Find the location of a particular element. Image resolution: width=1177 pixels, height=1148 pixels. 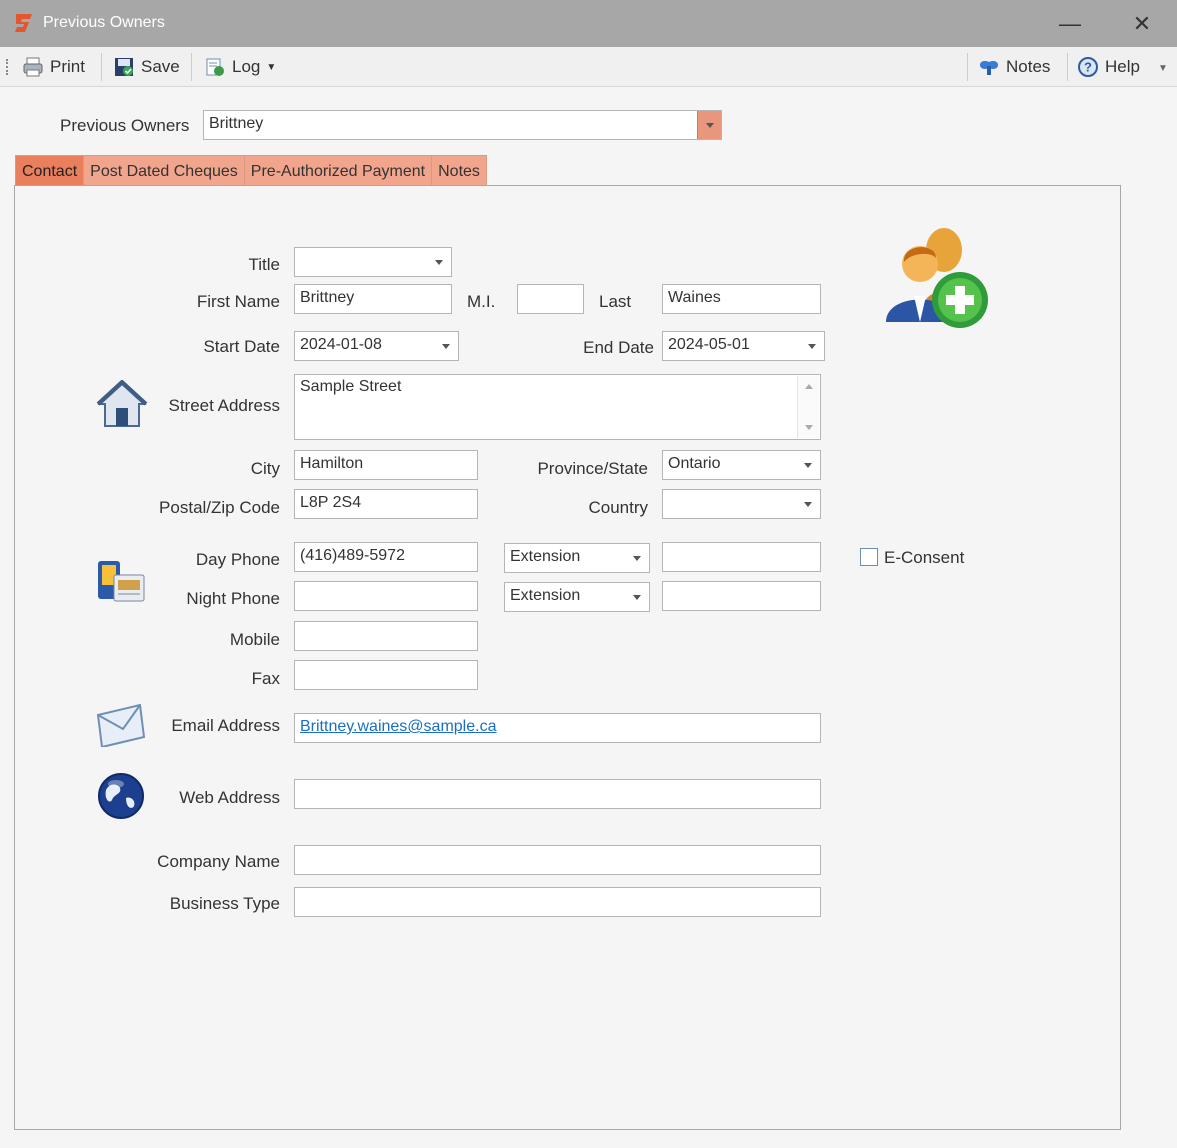

day-phone-field: (416)489-5972 is located at coordinates (386, 557).